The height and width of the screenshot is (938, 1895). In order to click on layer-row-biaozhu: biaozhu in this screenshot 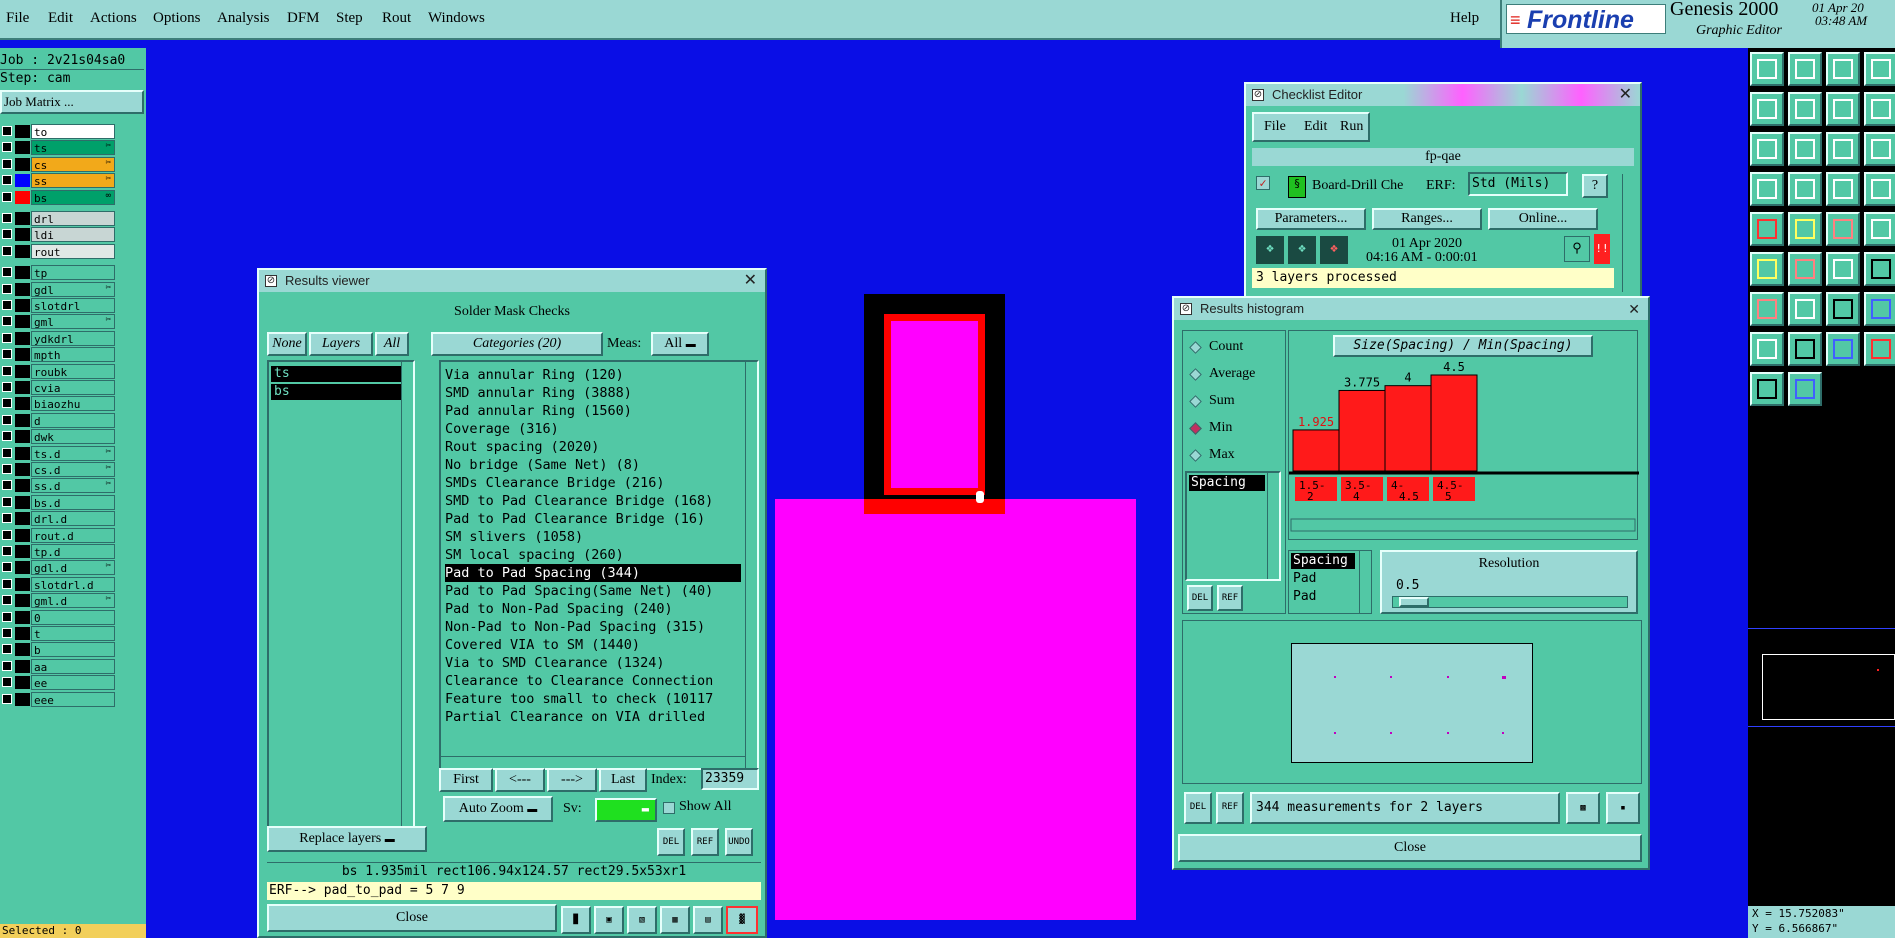, I will do `click(57, 404)`.